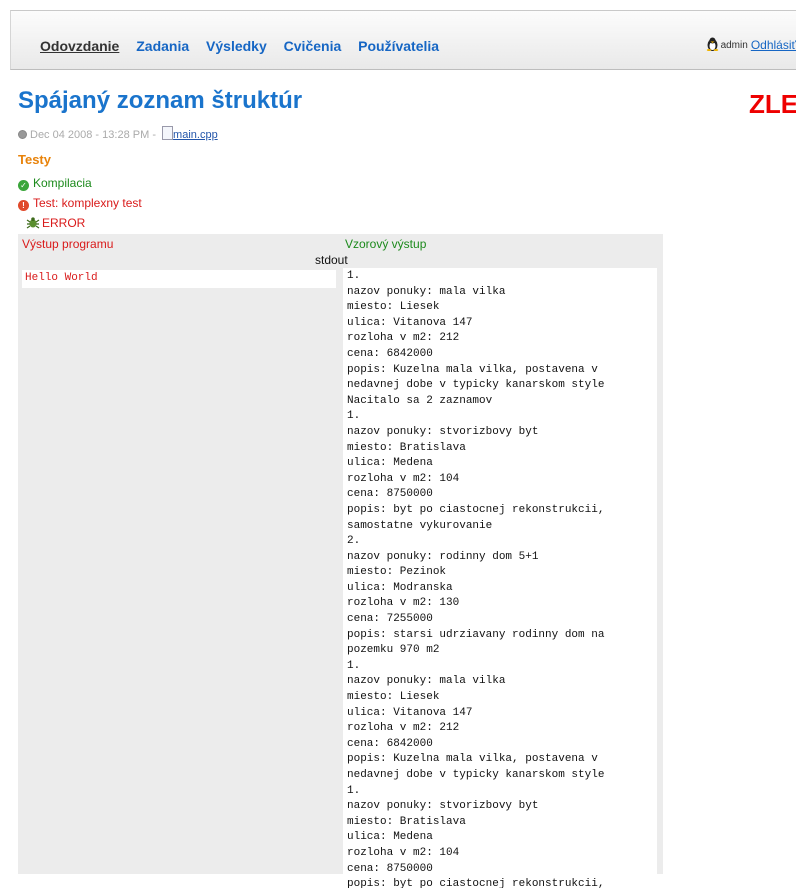 The width and height of the screenshot is (796, 888). Describe the element at coordinates (354, 541) in the screenshot. I see `expected-output-line: 2.` at that location.